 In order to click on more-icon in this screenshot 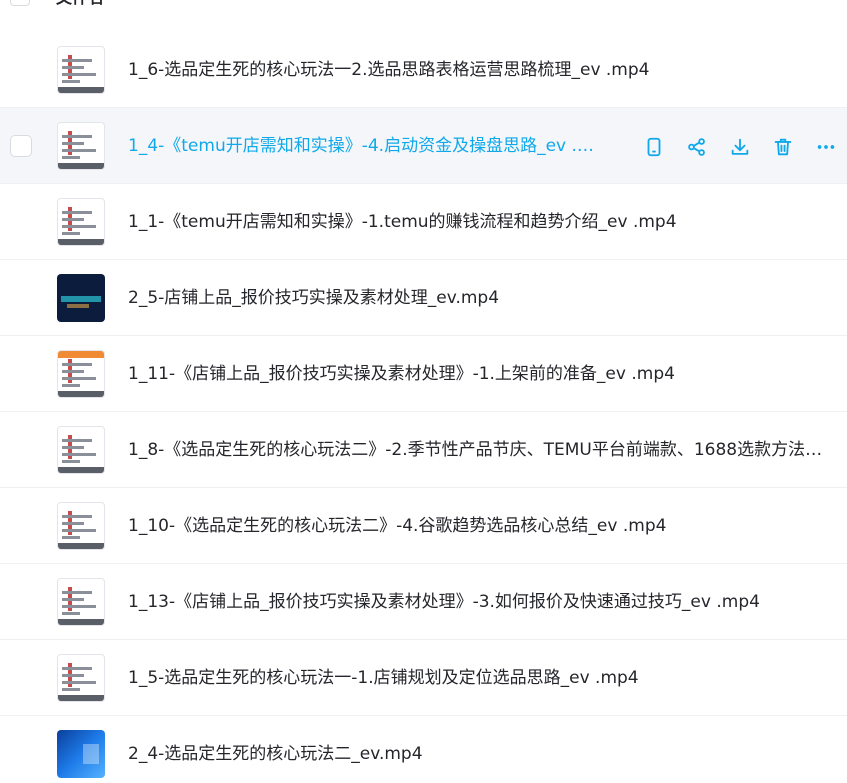, I will do `click(826, 147)`.